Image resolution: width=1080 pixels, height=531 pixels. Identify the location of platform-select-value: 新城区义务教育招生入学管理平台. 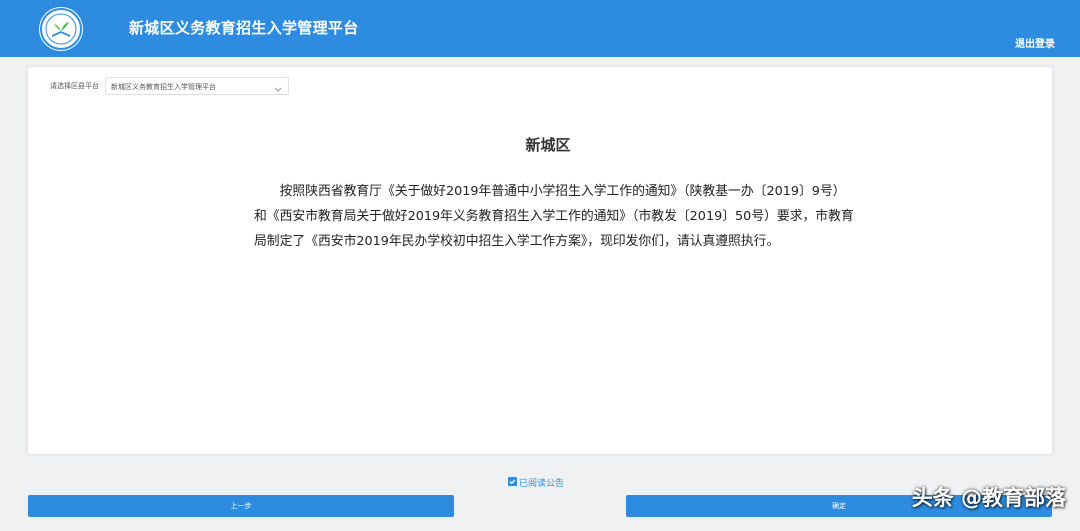
(163, 87).